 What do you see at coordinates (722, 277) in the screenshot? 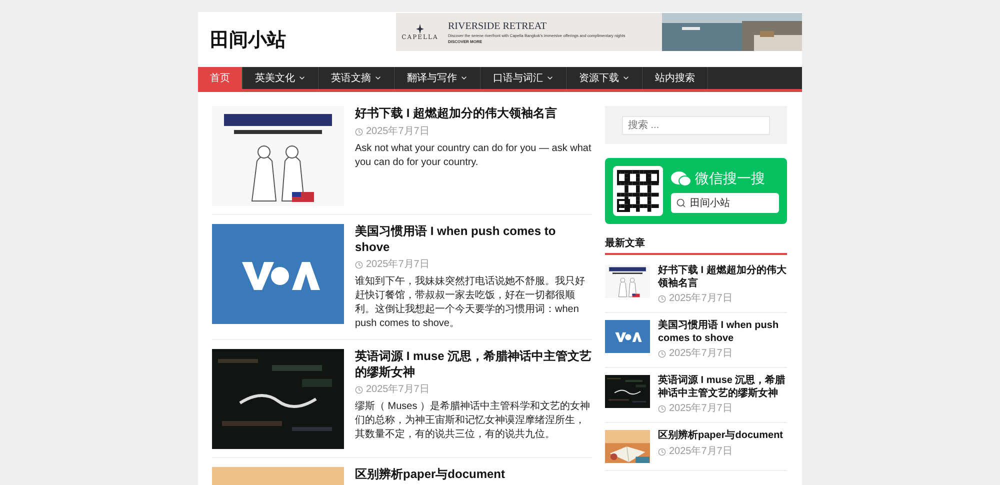
I see `recent-post-title: 好书下载 I 超燃超加分的伟大领袖名言` at bounding box center [722, 277].